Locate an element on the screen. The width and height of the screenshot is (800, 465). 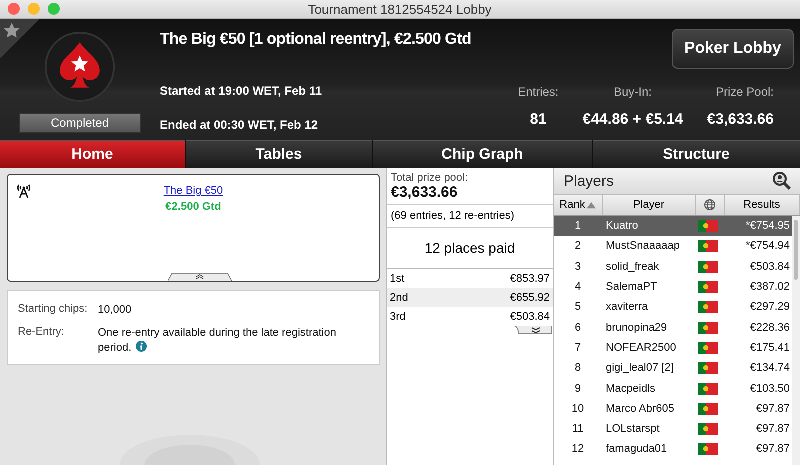
globe-icon is located at coordinates (710, 205).